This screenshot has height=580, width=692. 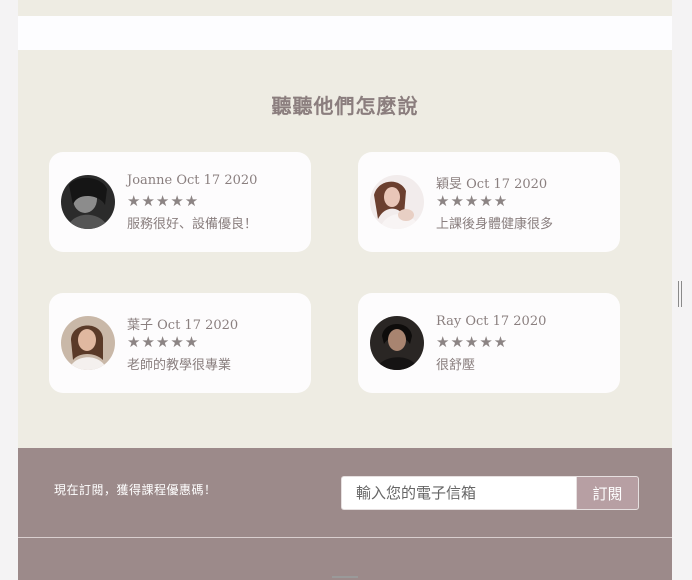 What do you see at coordinates (345, 33) in the screenshot?
I see `top-navbar` at bounding box center [345, 33].